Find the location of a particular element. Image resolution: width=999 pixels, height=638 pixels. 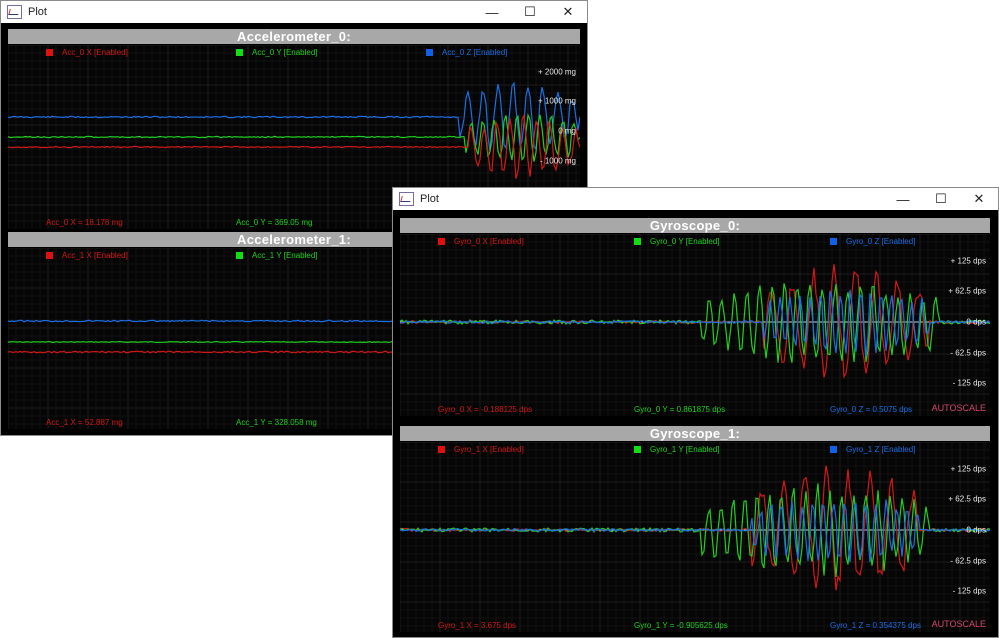

readout-gyro1-x: Gyro_1 X = 3.675 dps is located at coordinates (477, 625).